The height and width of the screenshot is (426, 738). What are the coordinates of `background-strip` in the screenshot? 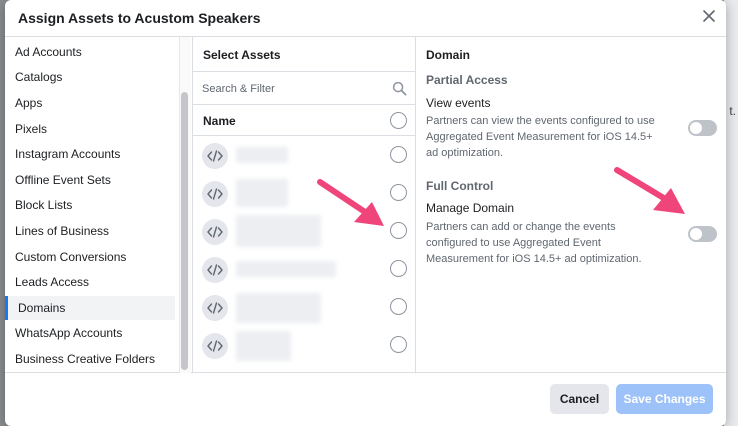 It's located at (731, 213).